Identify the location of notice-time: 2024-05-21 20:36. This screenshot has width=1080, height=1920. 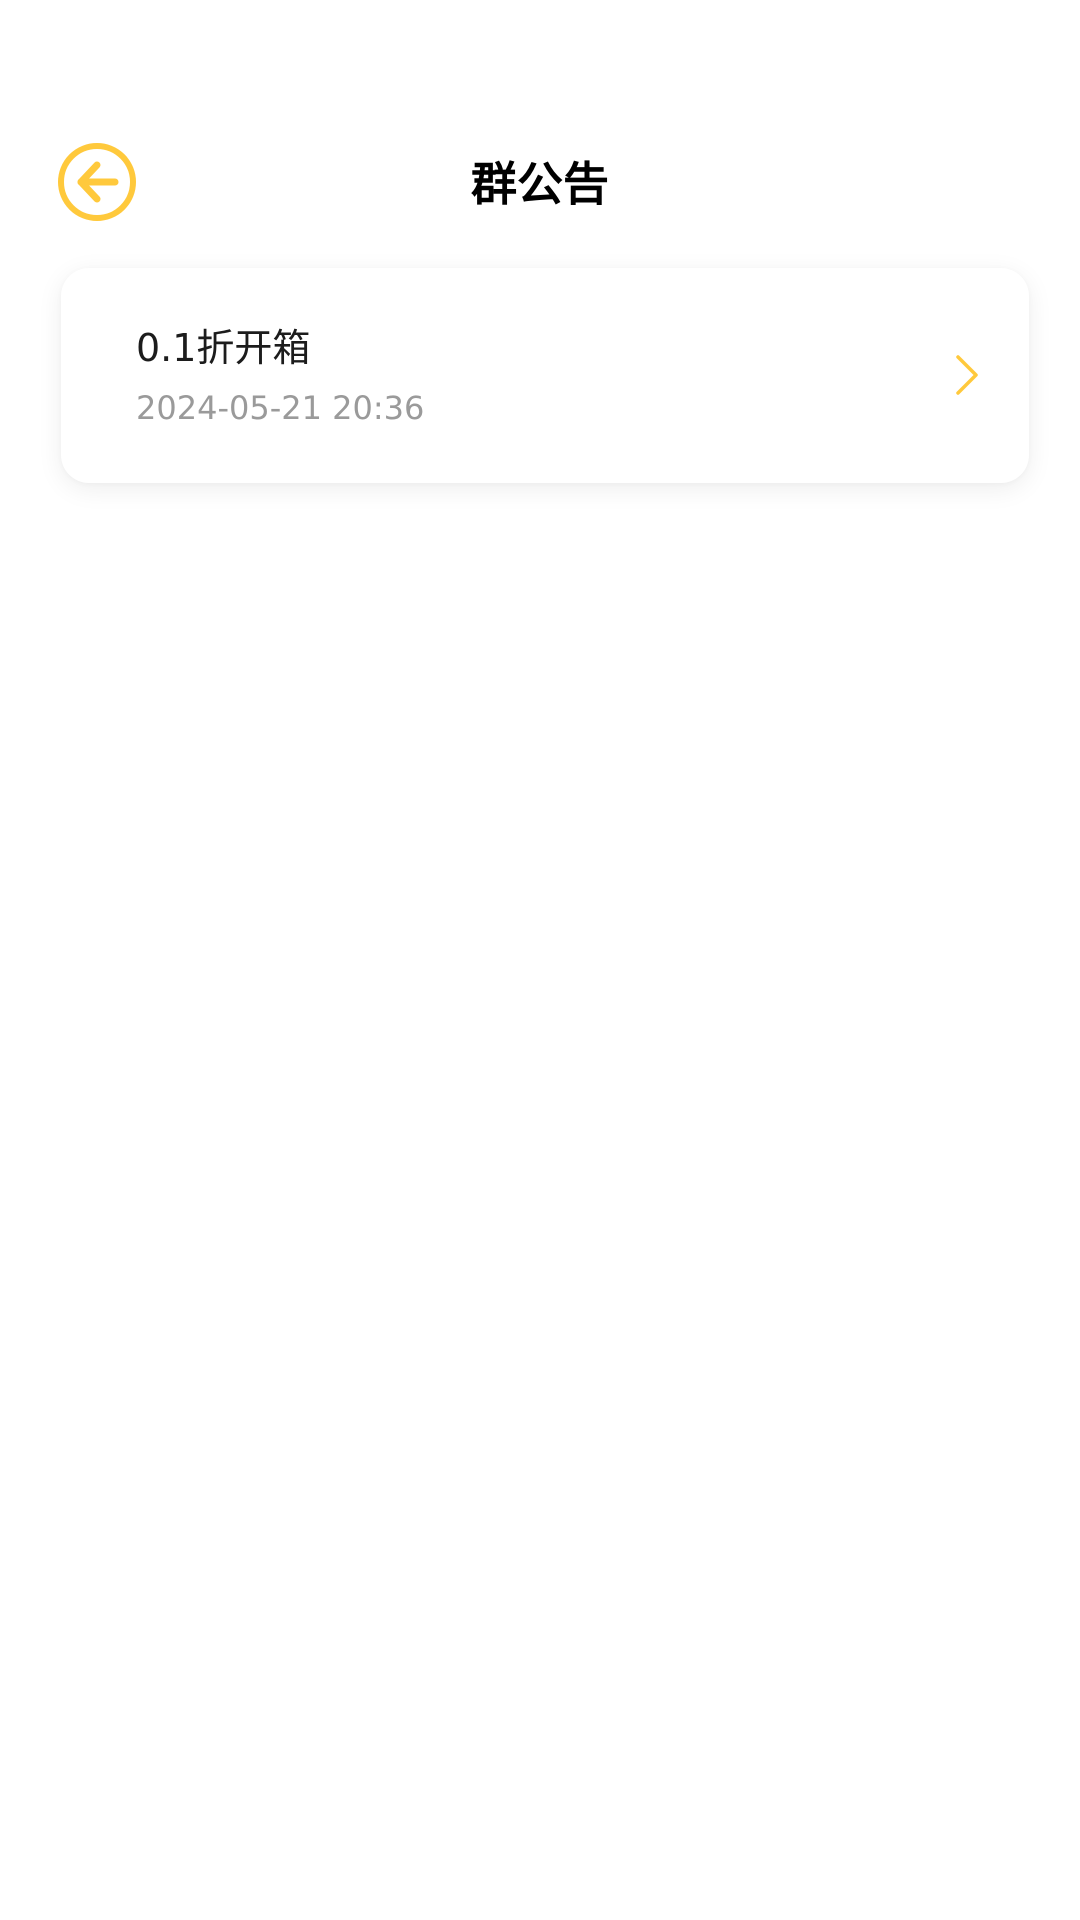
(280, 408).